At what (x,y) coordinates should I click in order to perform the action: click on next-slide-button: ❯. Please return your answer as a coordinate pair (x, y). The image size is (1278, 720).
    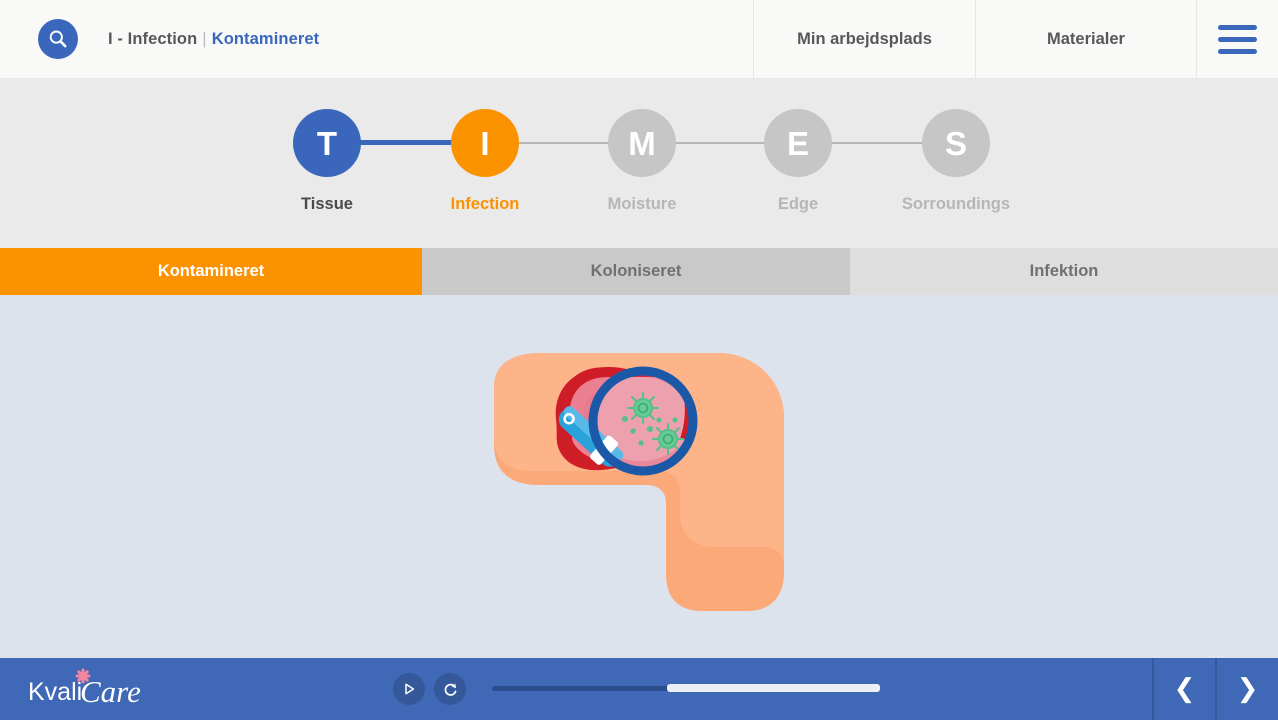
    Looking at the image, I should click on (1246, 689).